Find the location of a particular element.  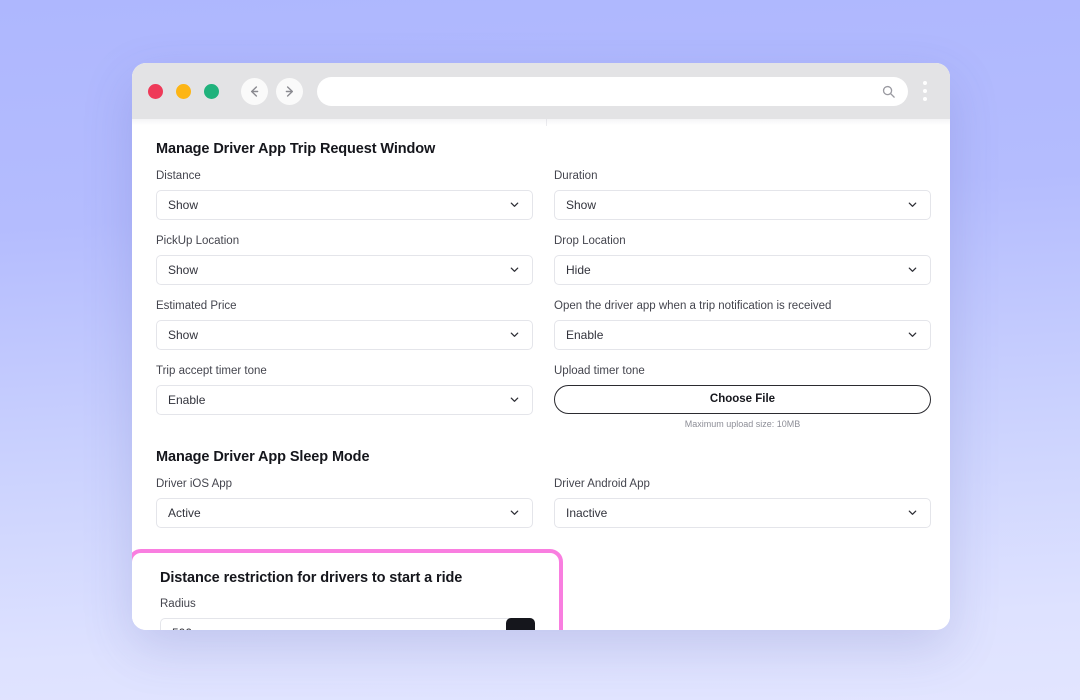

forward-button is located at coordinates (289, 91).